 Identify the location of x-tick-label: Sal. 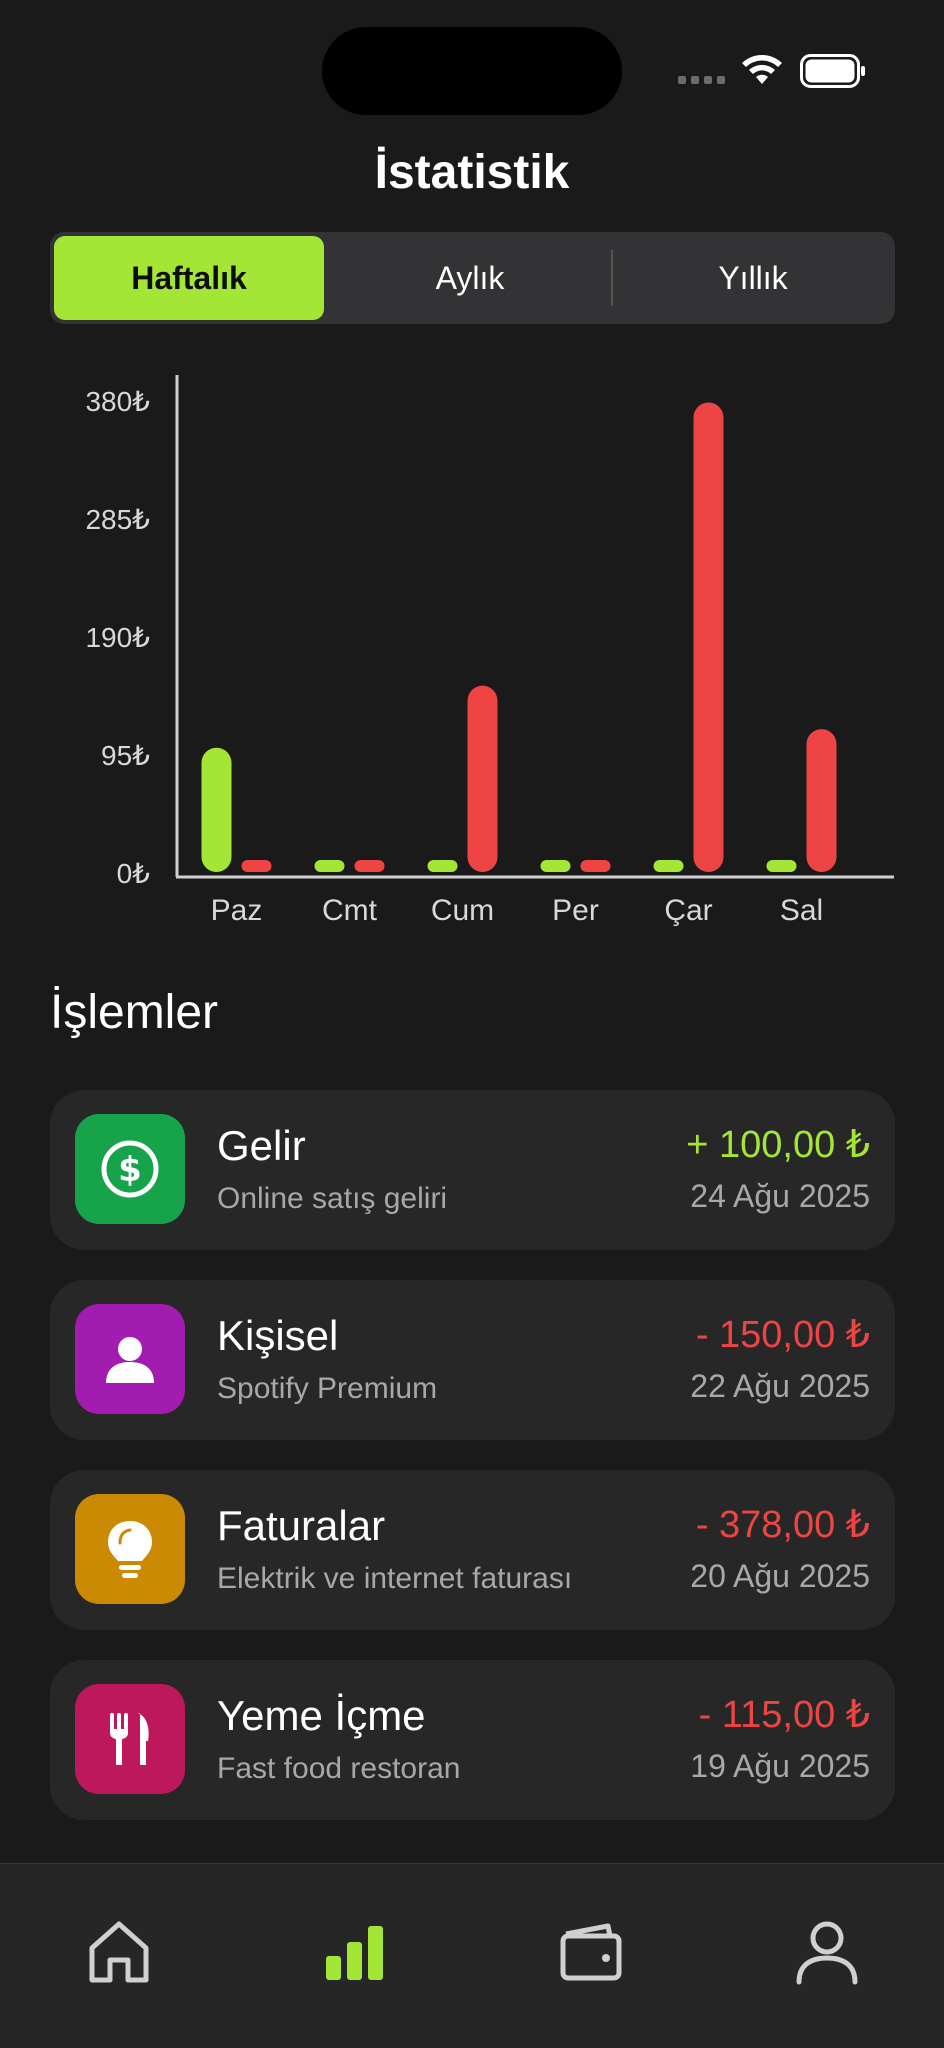
(801, 910).